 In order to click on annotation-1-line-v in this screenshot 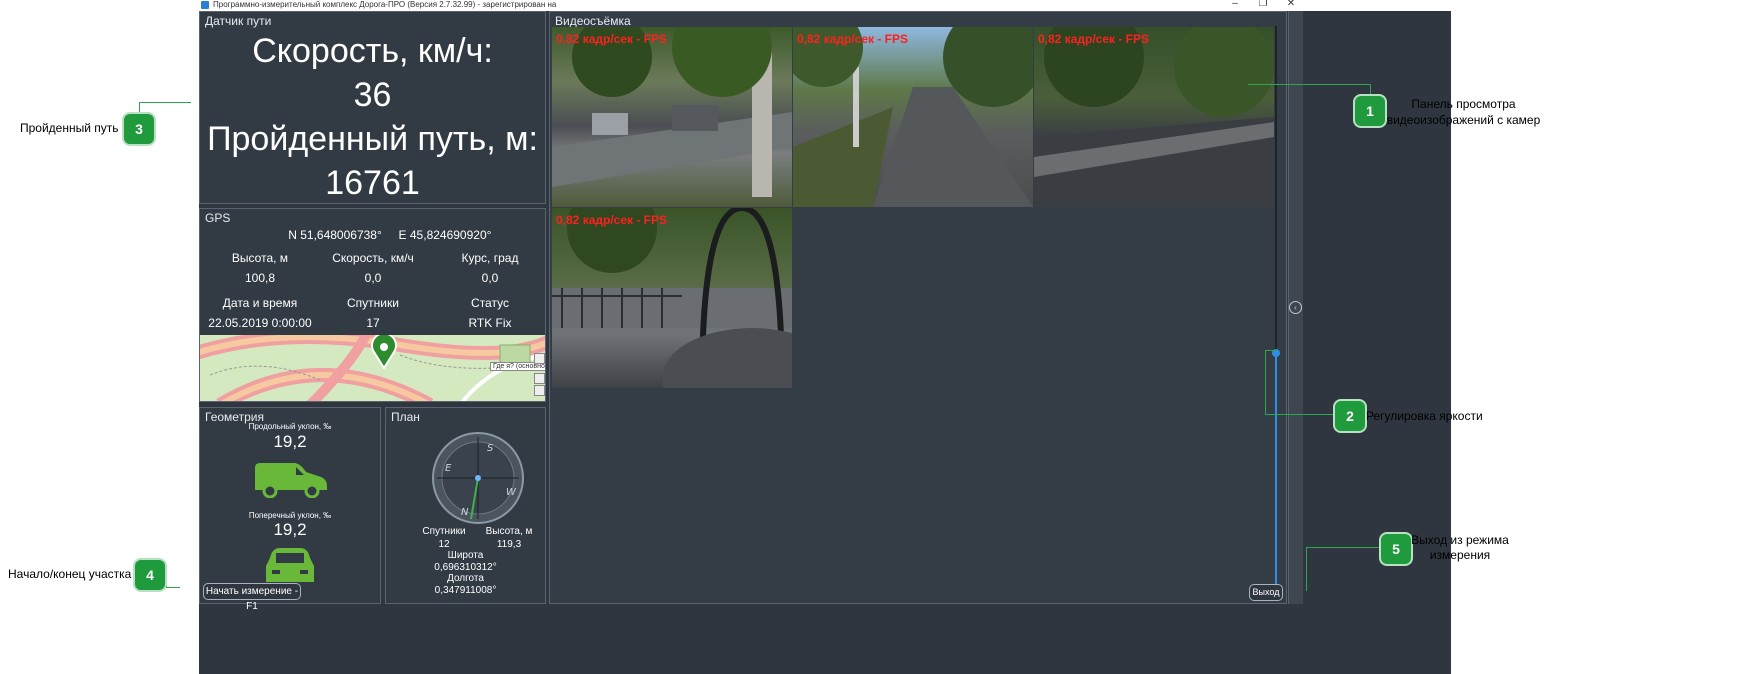, I will do `click(1370, 90)`.